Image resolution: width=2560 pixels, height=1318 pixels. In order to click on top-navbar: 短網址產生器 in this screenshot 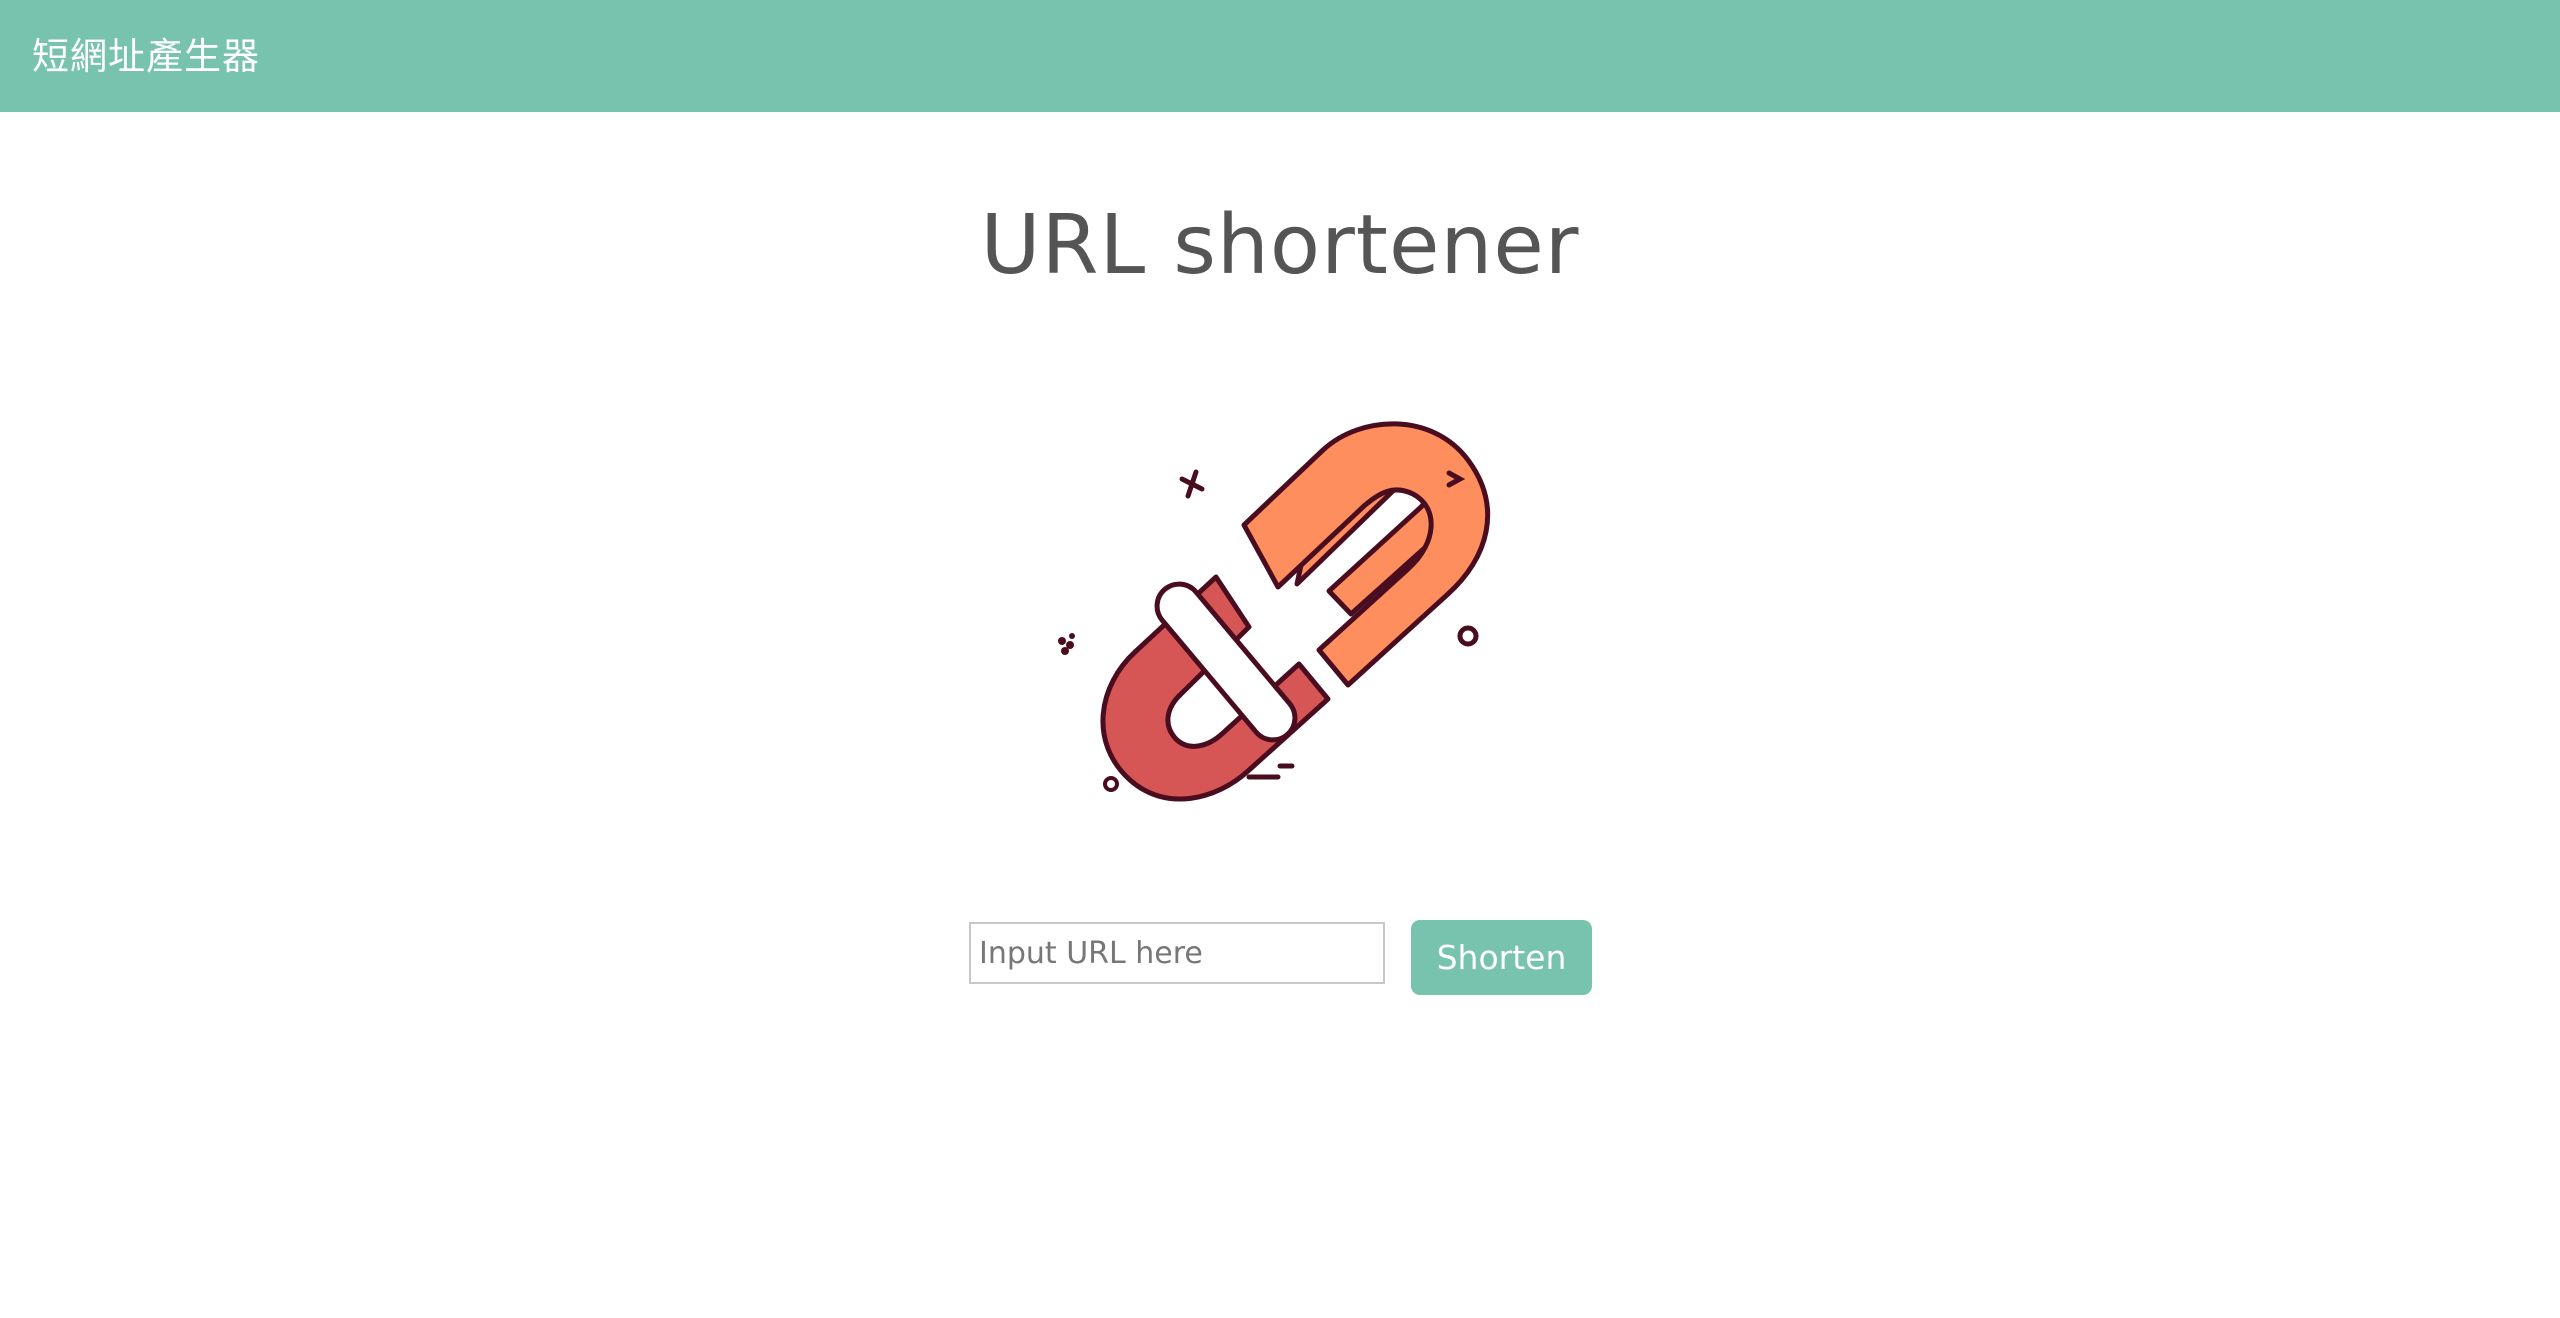, I will do `click(1280, 56)`.